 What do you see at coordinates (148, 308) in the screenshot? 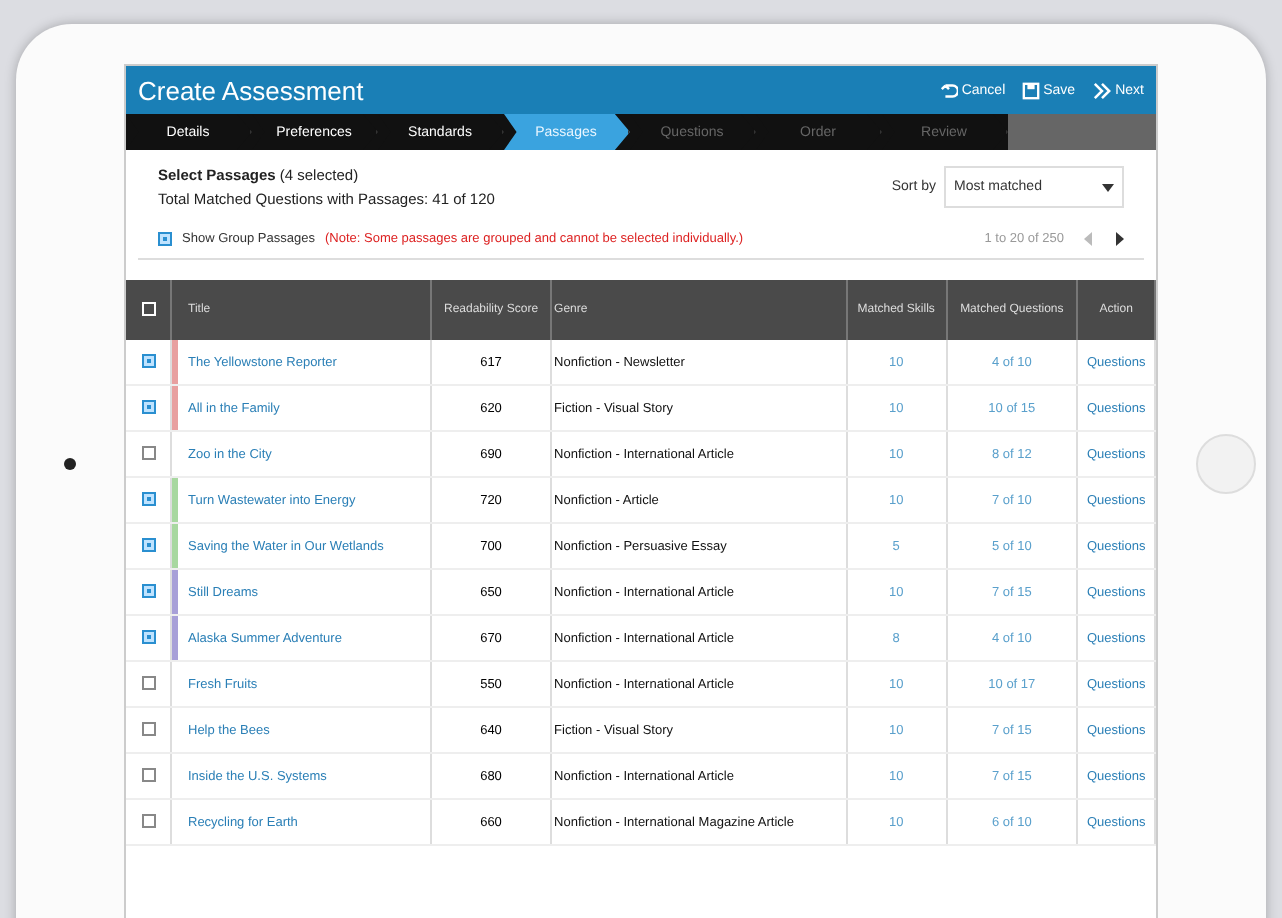
I see `select-all-checkbox` at bounding box center [148, 308].